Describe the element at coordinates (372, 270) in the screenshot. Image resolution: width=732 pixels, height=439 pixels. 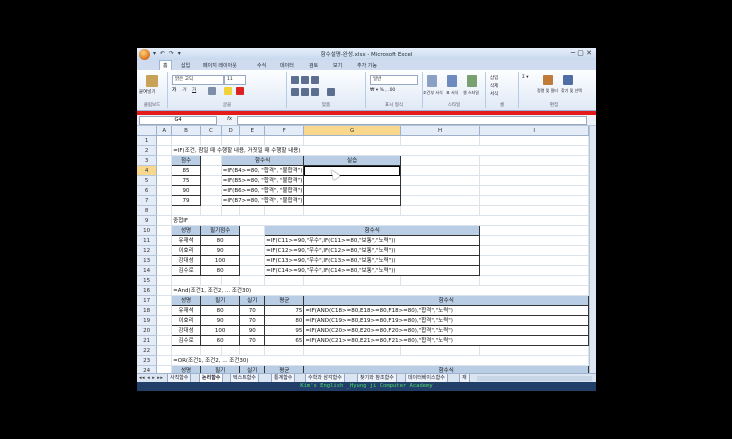
I see `cell-f14: =IF(C14>=90,"우수",IF(C14>=80,"보통","노력"))` at that location.